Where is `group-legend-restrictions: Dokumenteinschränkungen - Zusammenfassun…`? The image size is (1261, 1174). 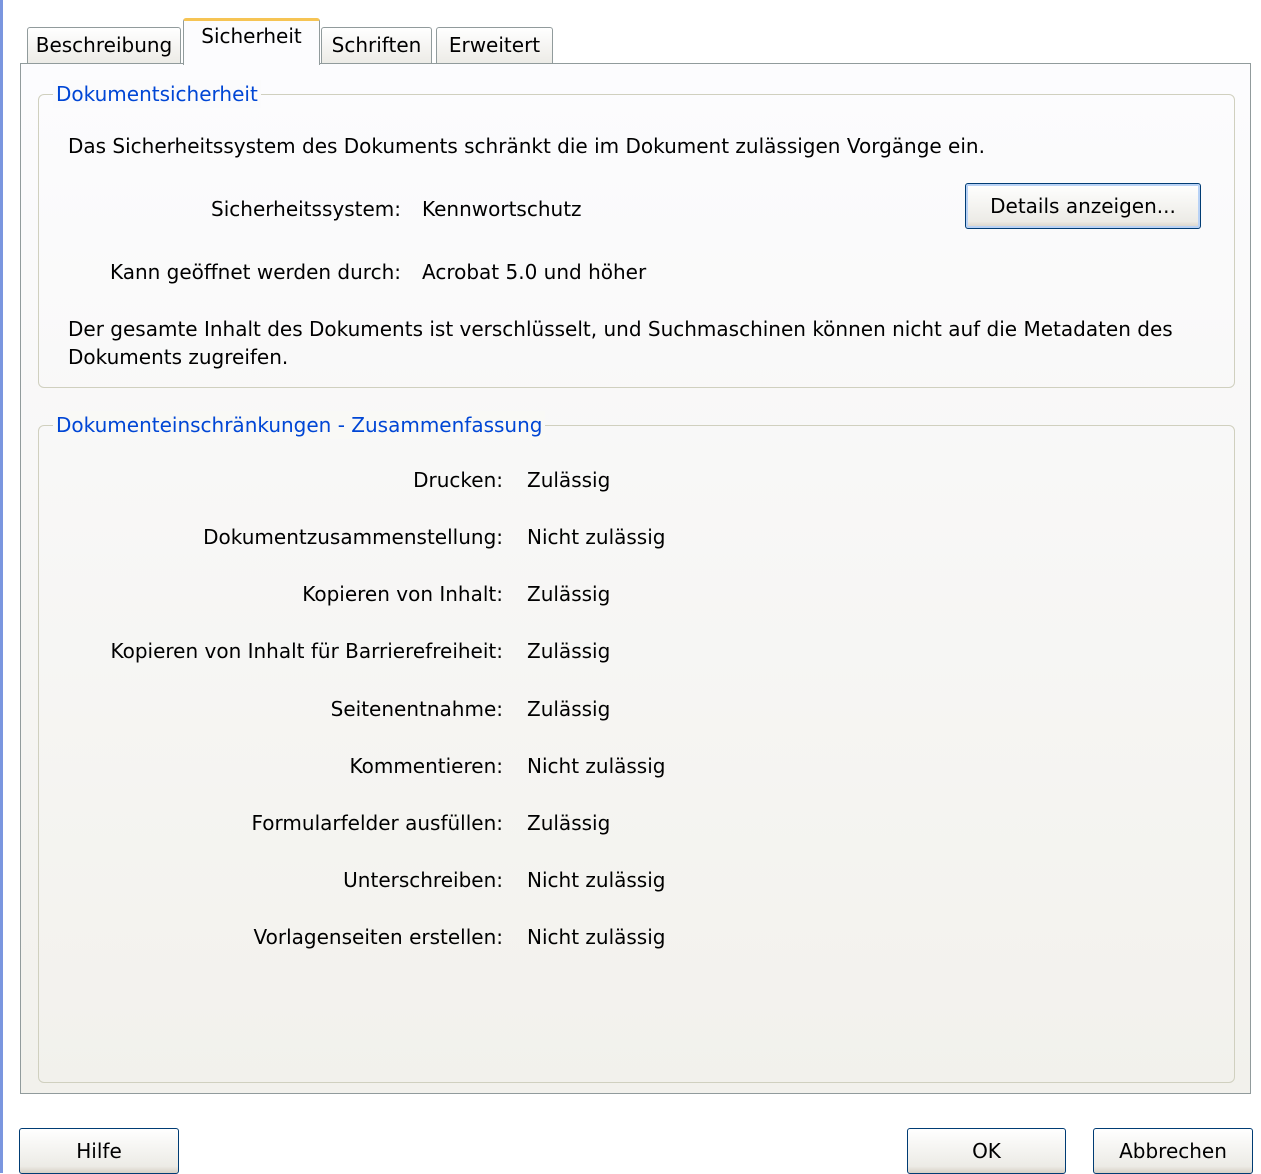 group-legend-restrictions: Dokumenteinschränkungen - Zusammenfassun… is located at coordinates (299, 425).